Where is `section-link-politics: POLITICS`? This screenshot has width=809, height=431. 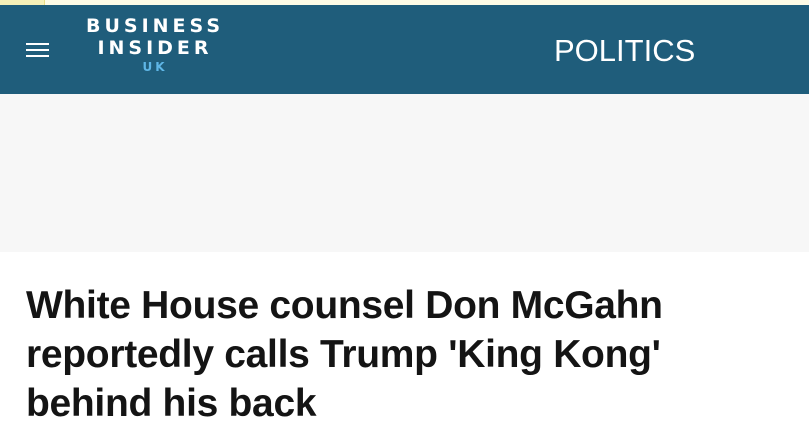
section-link-politics: POLITICS is located at coordinates (624, 51).